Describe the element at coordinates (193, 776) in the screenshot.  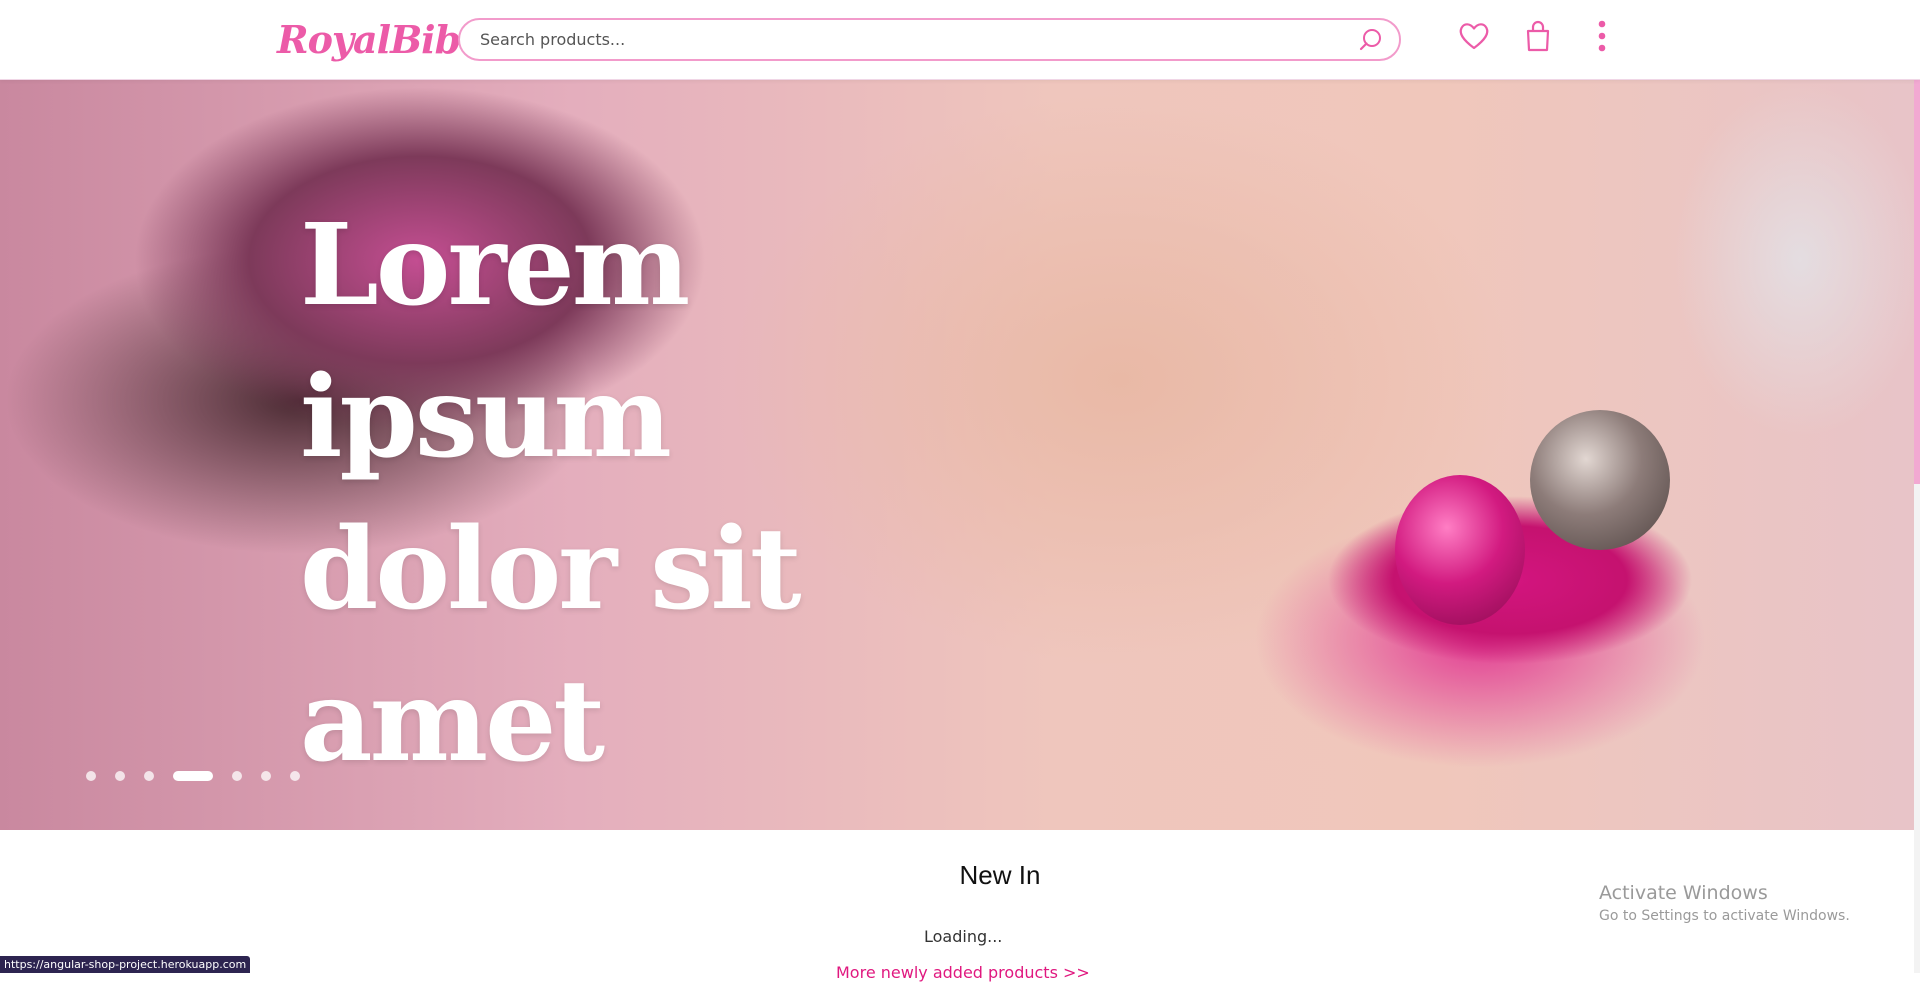
I see `carousel-dot-active` at that location.